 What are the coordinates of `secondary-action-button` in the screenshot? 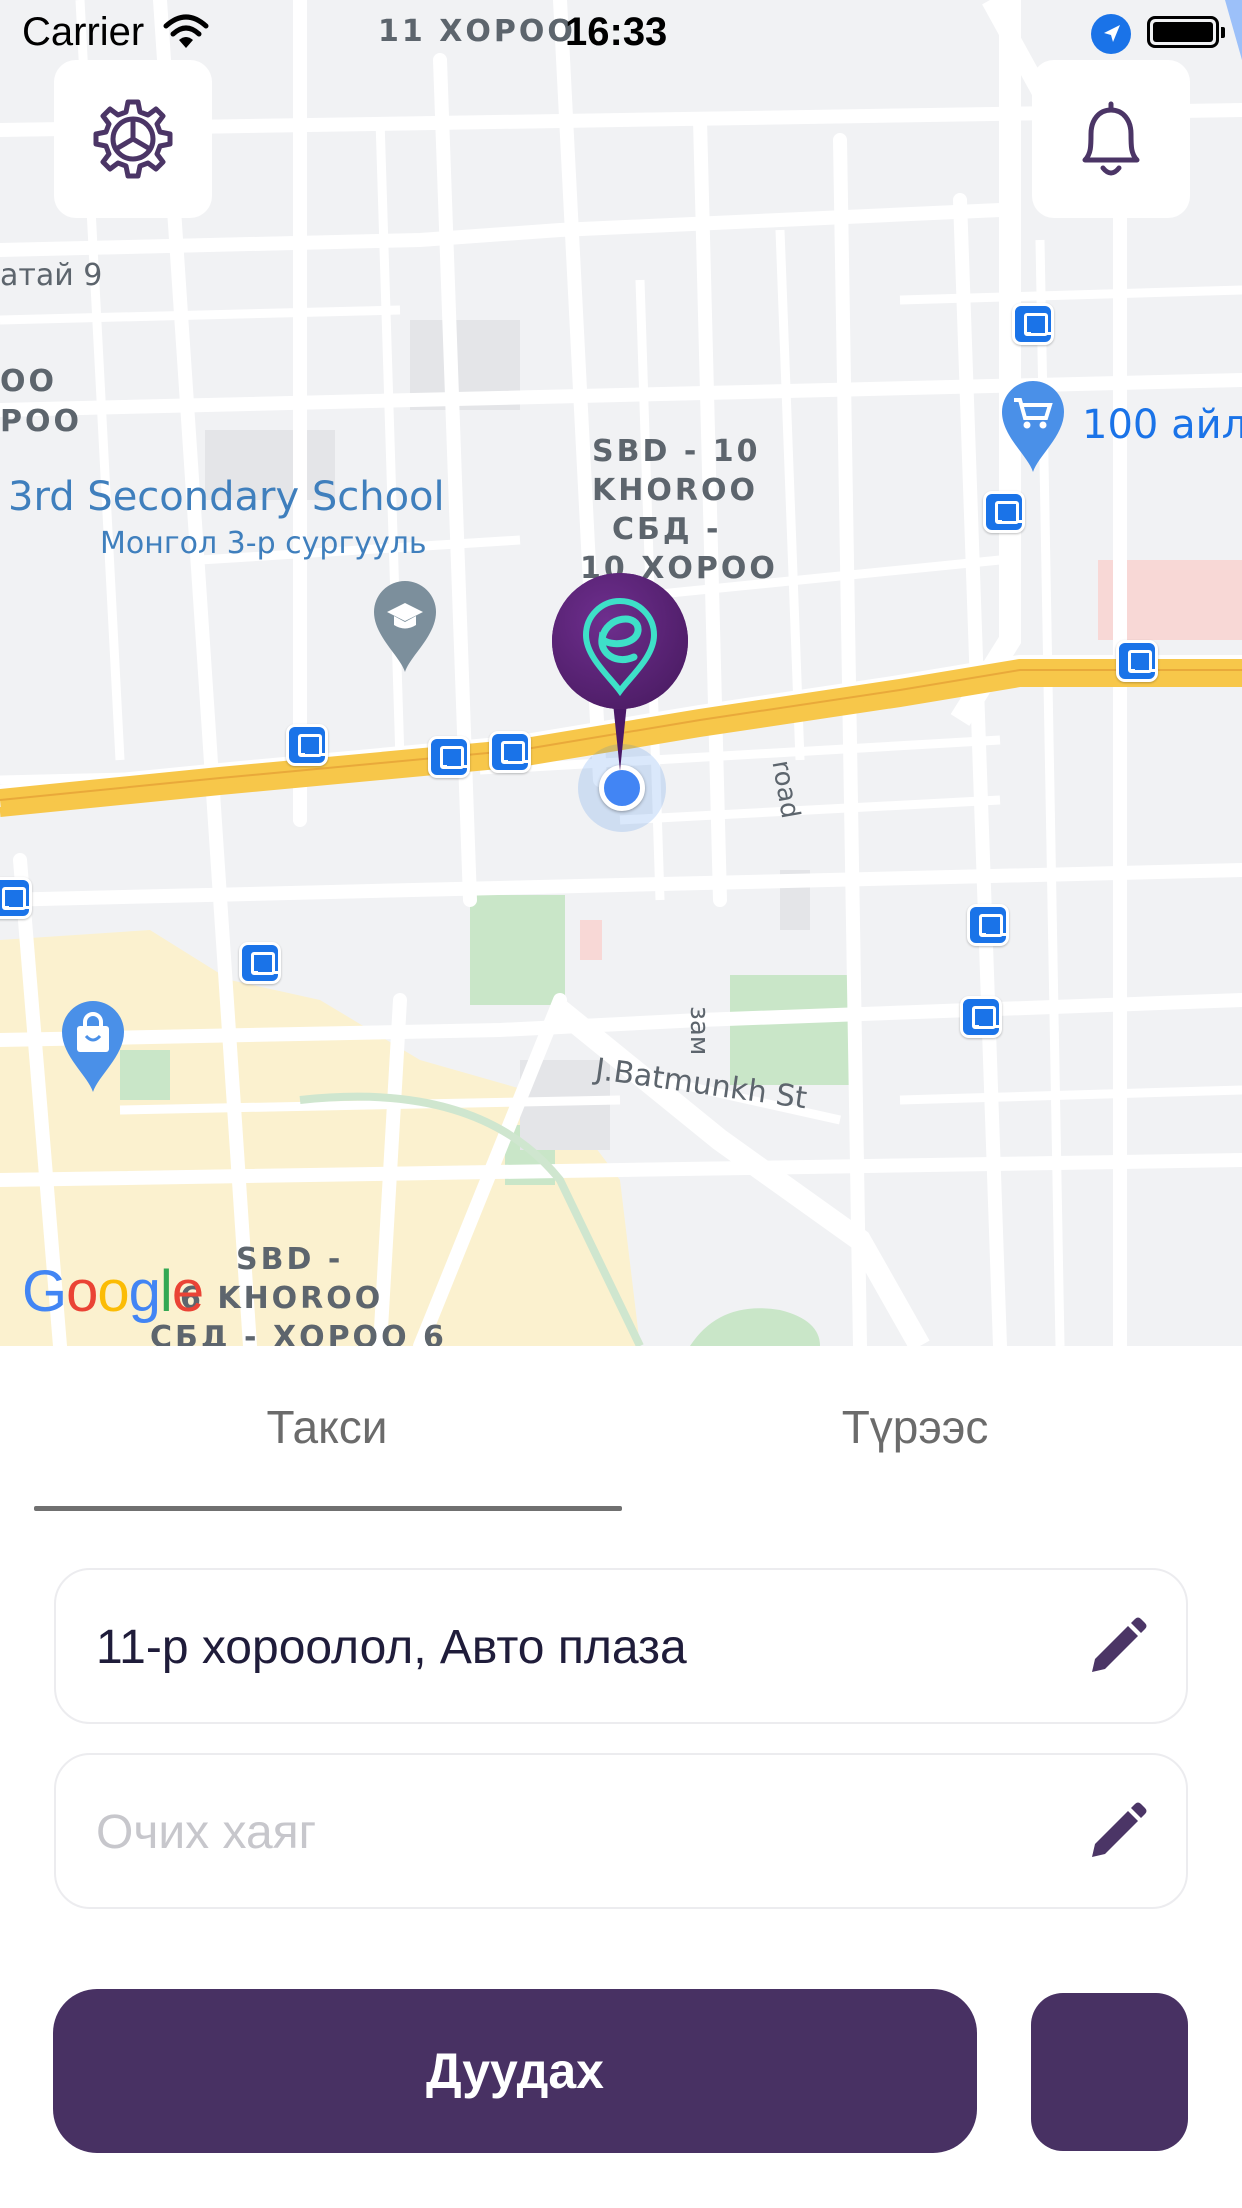 It's located at (1109, 2072).